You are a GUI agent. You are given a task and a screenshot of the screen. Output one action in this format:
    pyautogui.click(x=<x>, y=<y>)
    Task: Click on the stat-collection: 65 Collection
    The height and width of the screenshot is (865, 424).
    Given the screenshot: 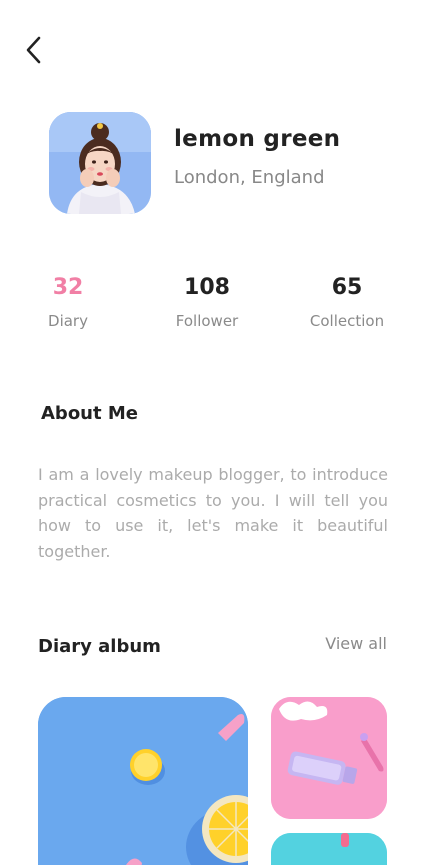 What is the action you would take?
    pyautogui.click(x=347, y=302)
    